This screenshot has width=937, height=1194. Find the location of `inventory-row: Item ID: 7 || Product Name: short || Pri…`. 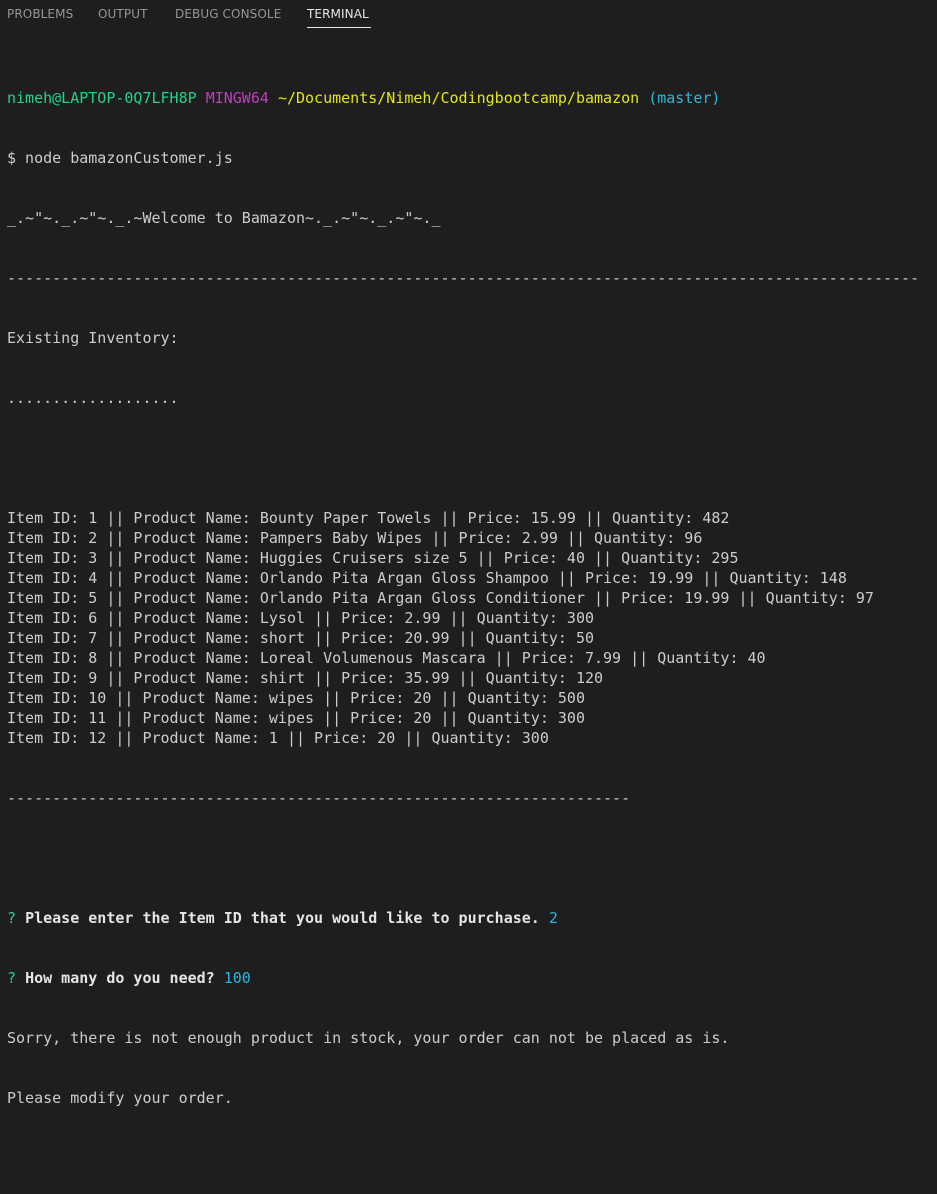

inventory-row: Item ID: 7 || Product Name: short || Pri… is located at coordinates (300, 638).